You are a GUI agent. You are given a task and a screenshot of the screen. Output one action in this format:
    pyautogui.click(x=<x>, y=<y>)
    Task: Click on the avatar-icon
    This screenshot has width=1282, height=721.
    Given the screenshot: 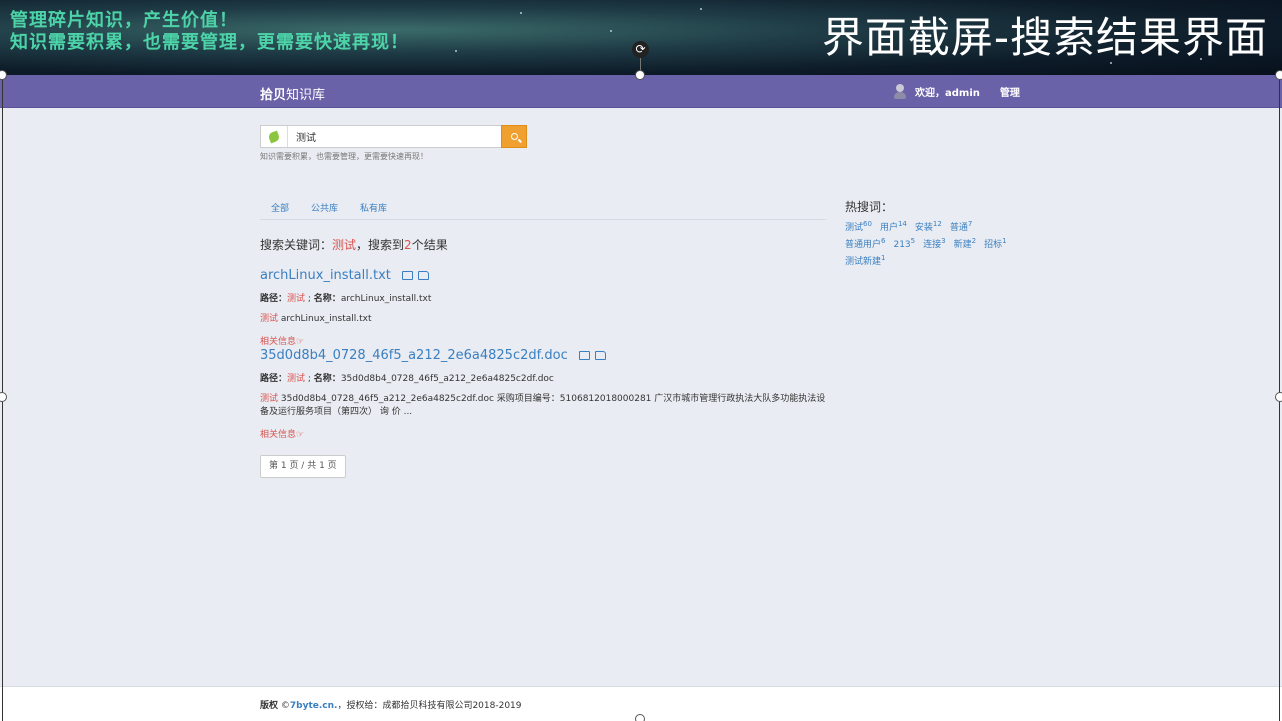 What is the action you would take?
    pyautogui.click(x=900, y=91)
    